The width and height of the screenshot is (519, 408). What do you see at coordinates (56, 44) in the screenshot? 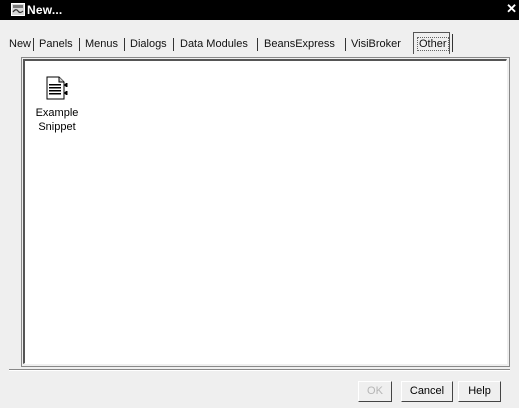
I see `tab-panels: Panels` at bounding box center [56, 44].